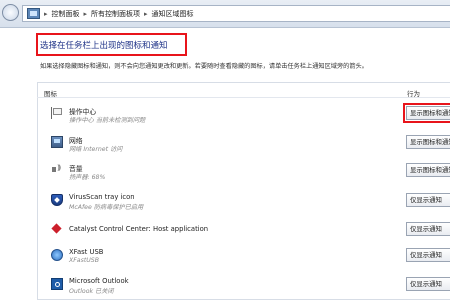 This screenshot has width=450, height=303. I want to click on table-row: 网络 网络 Internet 访问 显示图标和通知, so click(243, 146).